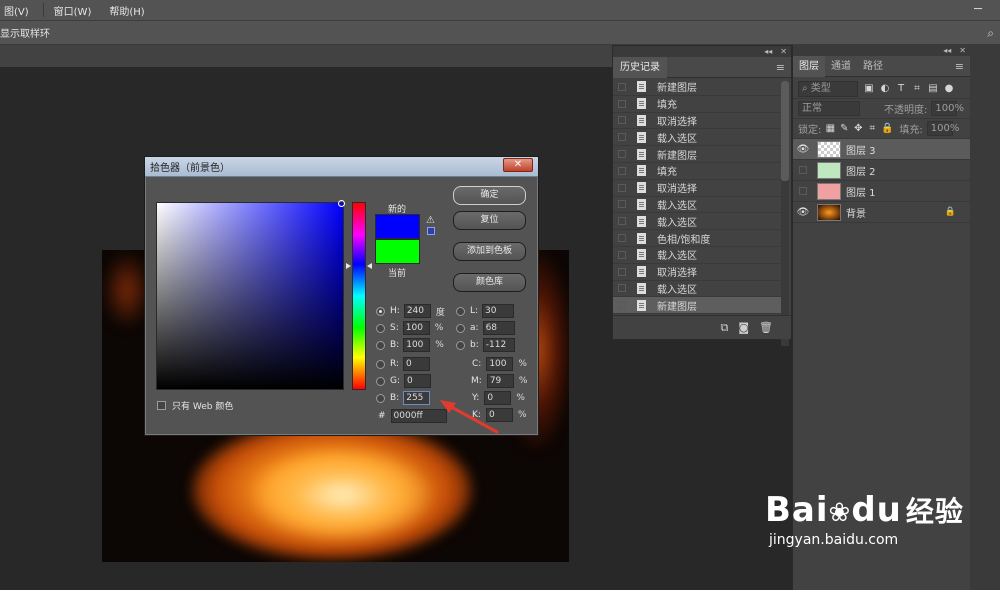 The width and height of the screenshot is (1000, 590). What do you see at coordinates (498, 311) in the screenshot?
I see `lab-l-input: 30` at bounding box center [498, 311].